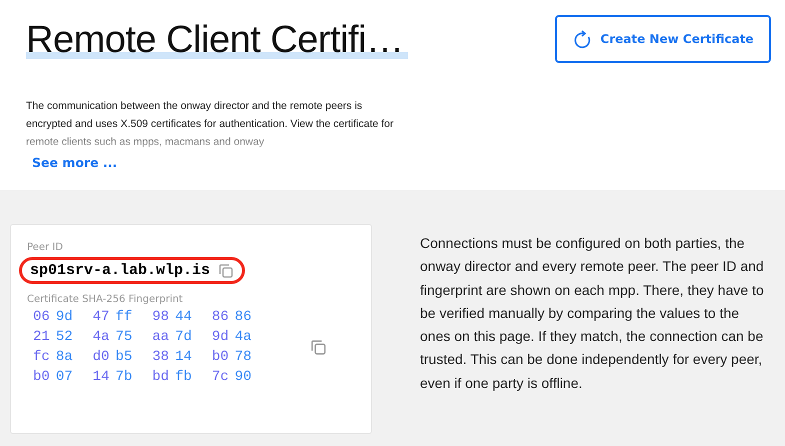 This screenshot has height=446, width=785. Describe the element at coordinates (120, 270) in the screenshot. I see `peer-id-value: sp01srv-a.lab.wlp.is` at that location.